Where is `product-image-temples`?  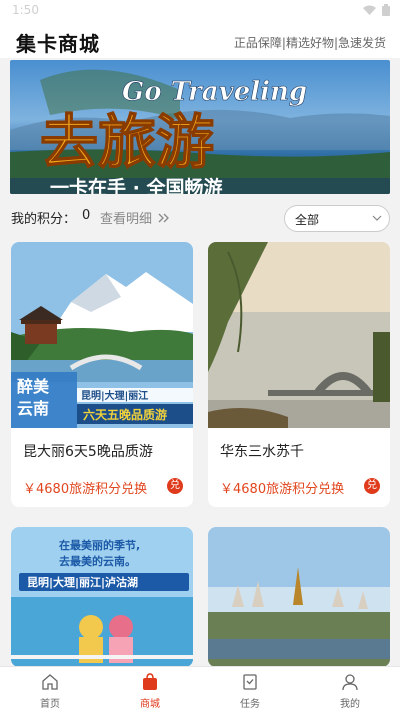
product-image-temples is located at coordinates (299, 597).